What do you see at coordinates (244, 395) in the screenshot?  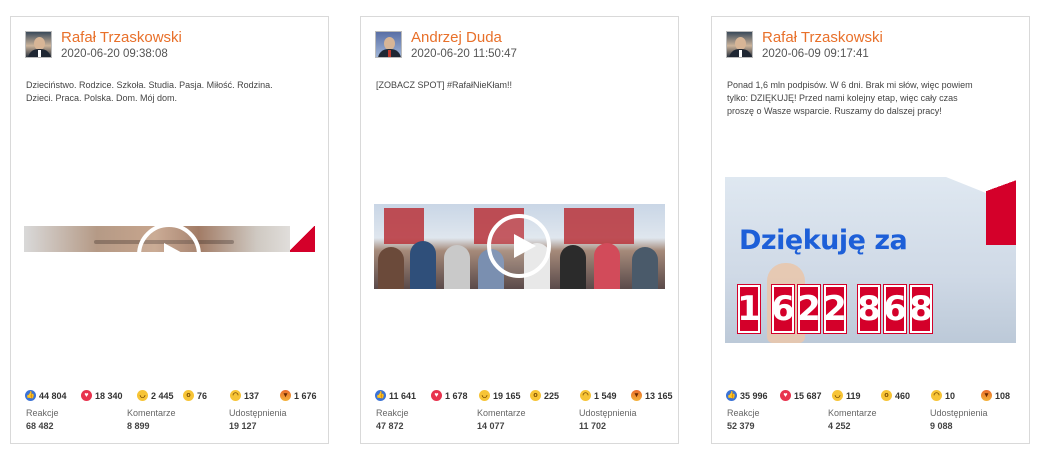 I see `reaction-sad: ◠ 137` at bounding box center [244, 395].